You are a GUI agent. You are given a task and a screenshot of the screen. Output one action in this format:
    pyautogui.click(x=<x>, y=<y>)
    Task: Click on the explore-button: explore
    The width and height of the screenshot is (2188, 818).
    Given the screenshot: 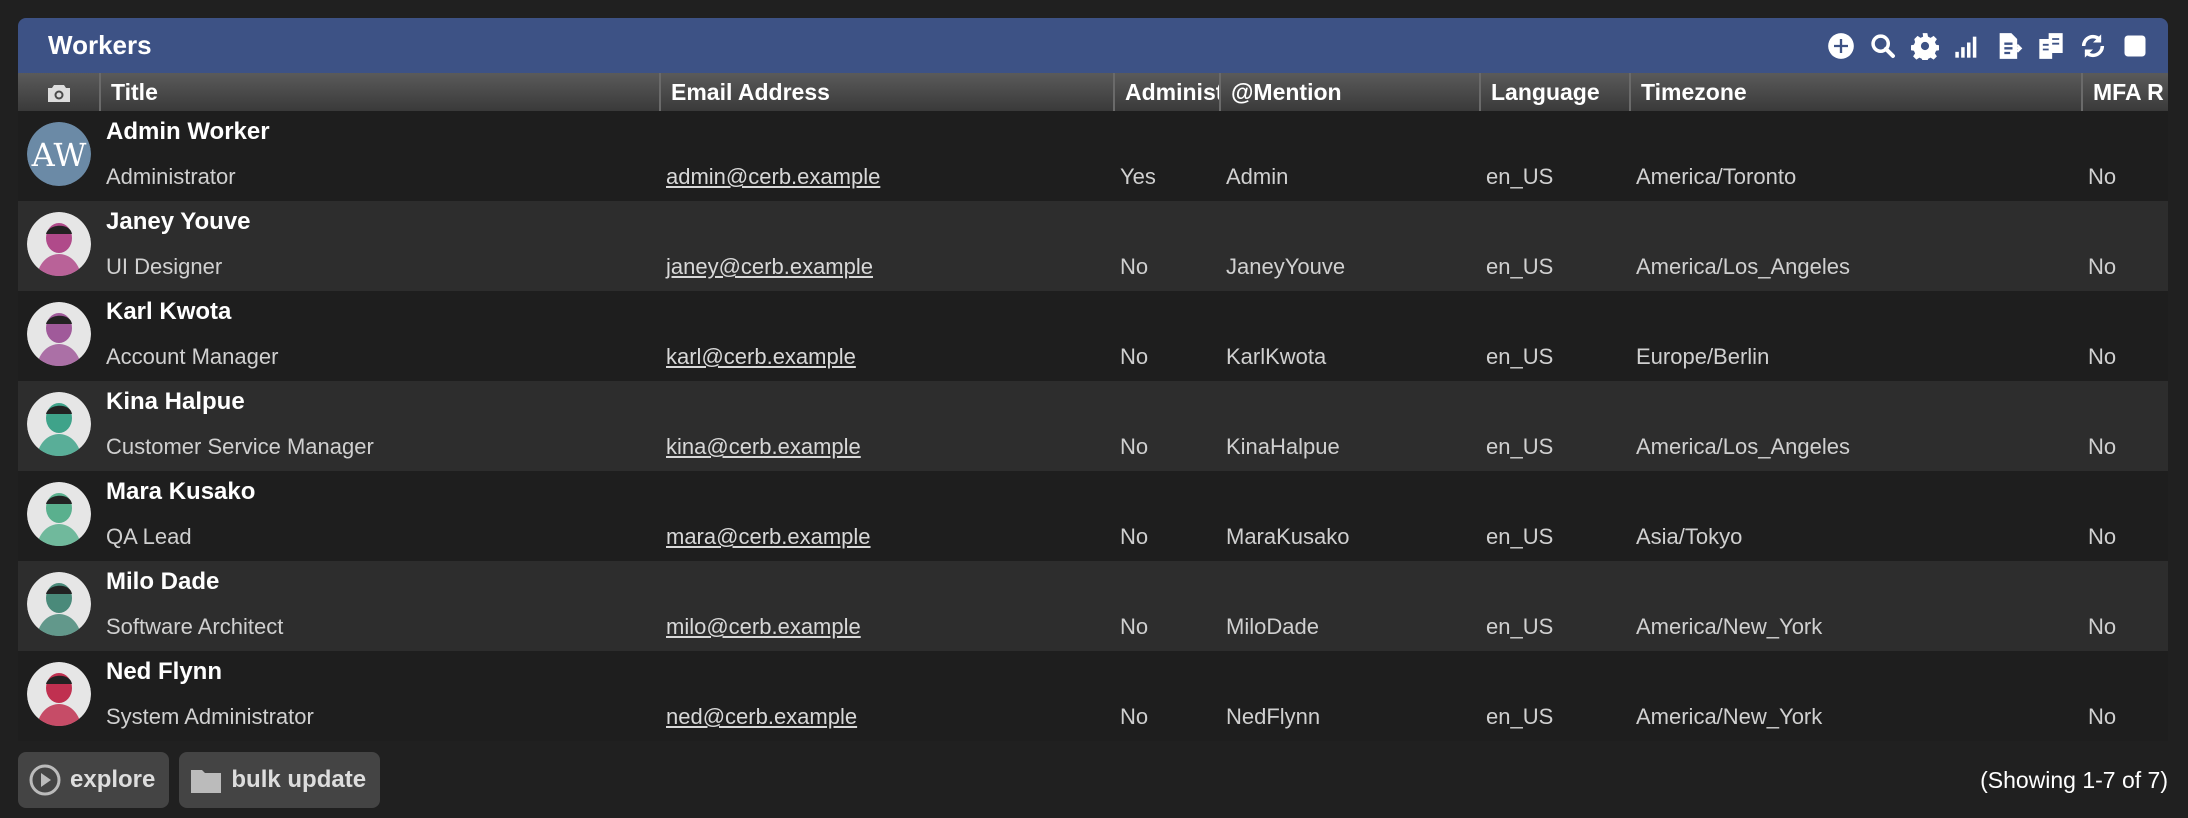 What is the action you would take?
    pyautogui.click(x=94, y=780)
    